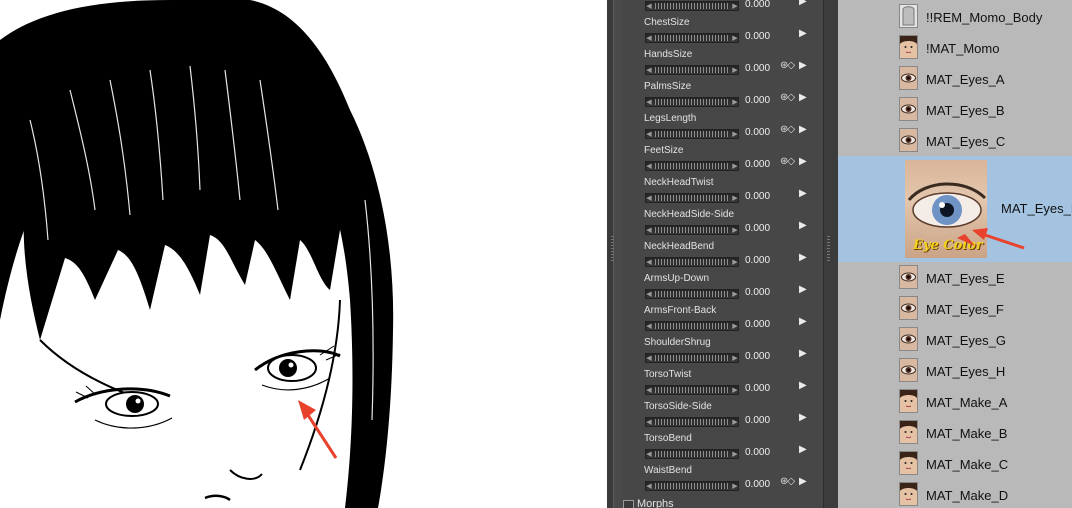 Image resolution: width=1072 pixels, height=508 pixels. What do you see at coordinates (612, 249) in the screenshot?
I see `panel-resize-grip-left` at bounding box center [612, 249].